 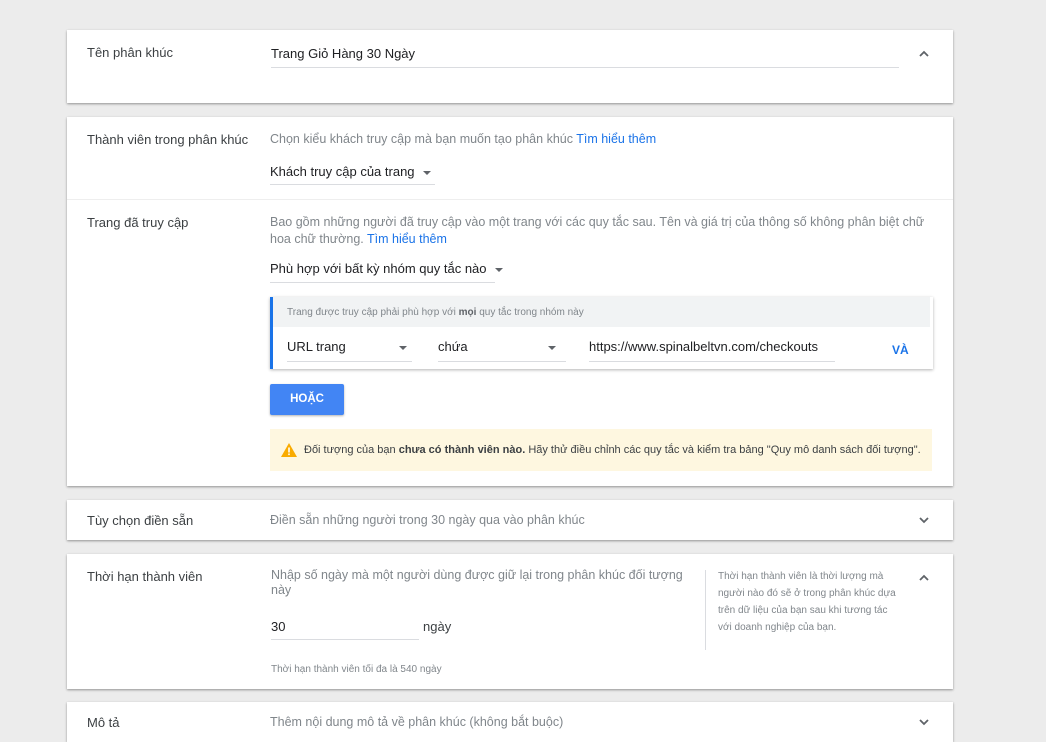 What do you see at coordinates (900, 350) in the screenshot?
I see `and-button: VÀ` at bounding box center [900, 350].